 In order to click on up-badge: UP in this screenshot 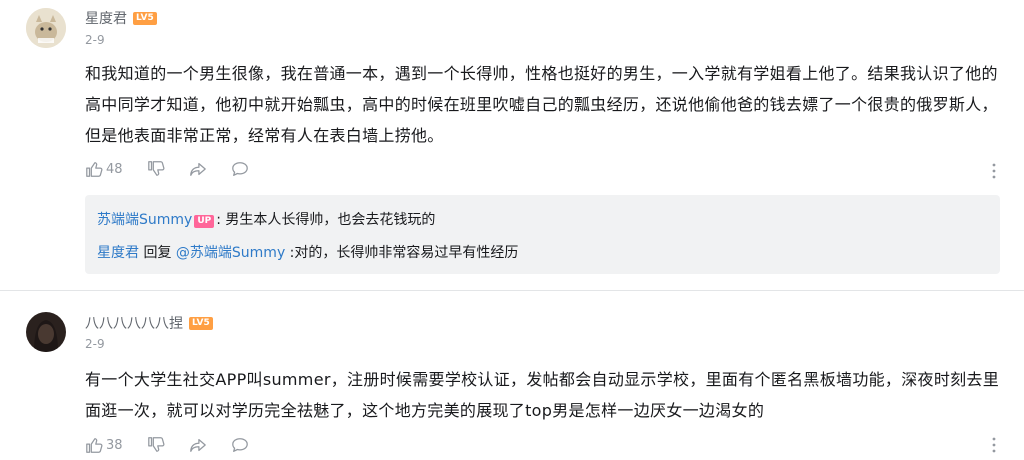, I will do `click(204, 221)`.